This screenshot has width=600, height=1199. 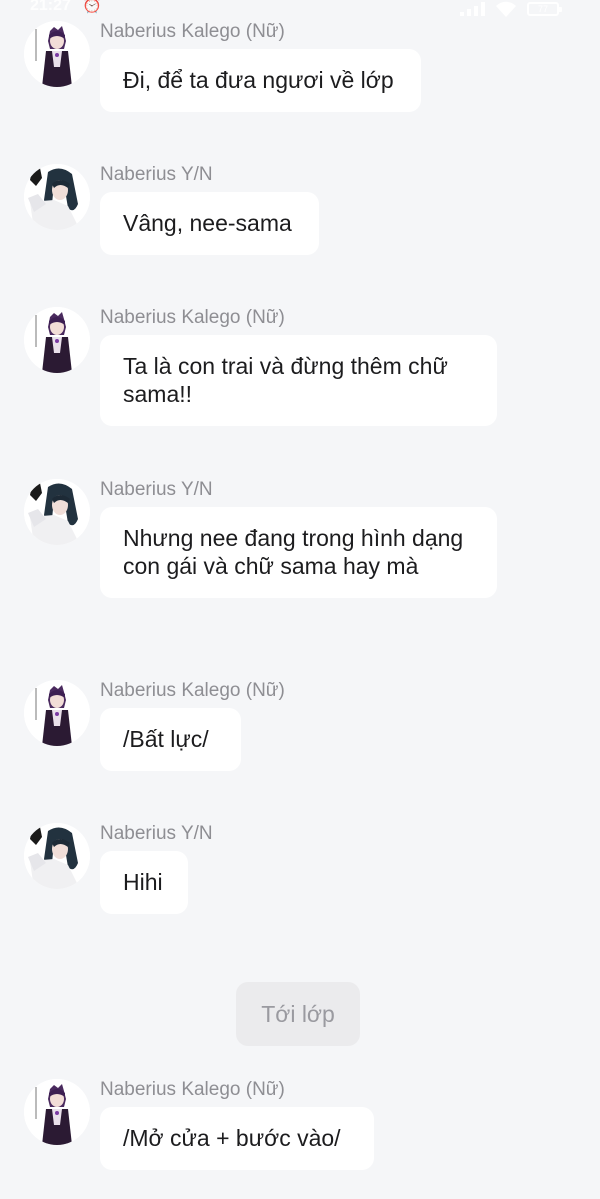 I want to click on message-bubble: Đi, để ta đưa ngươi về lớp, so click(x=260, y=80).